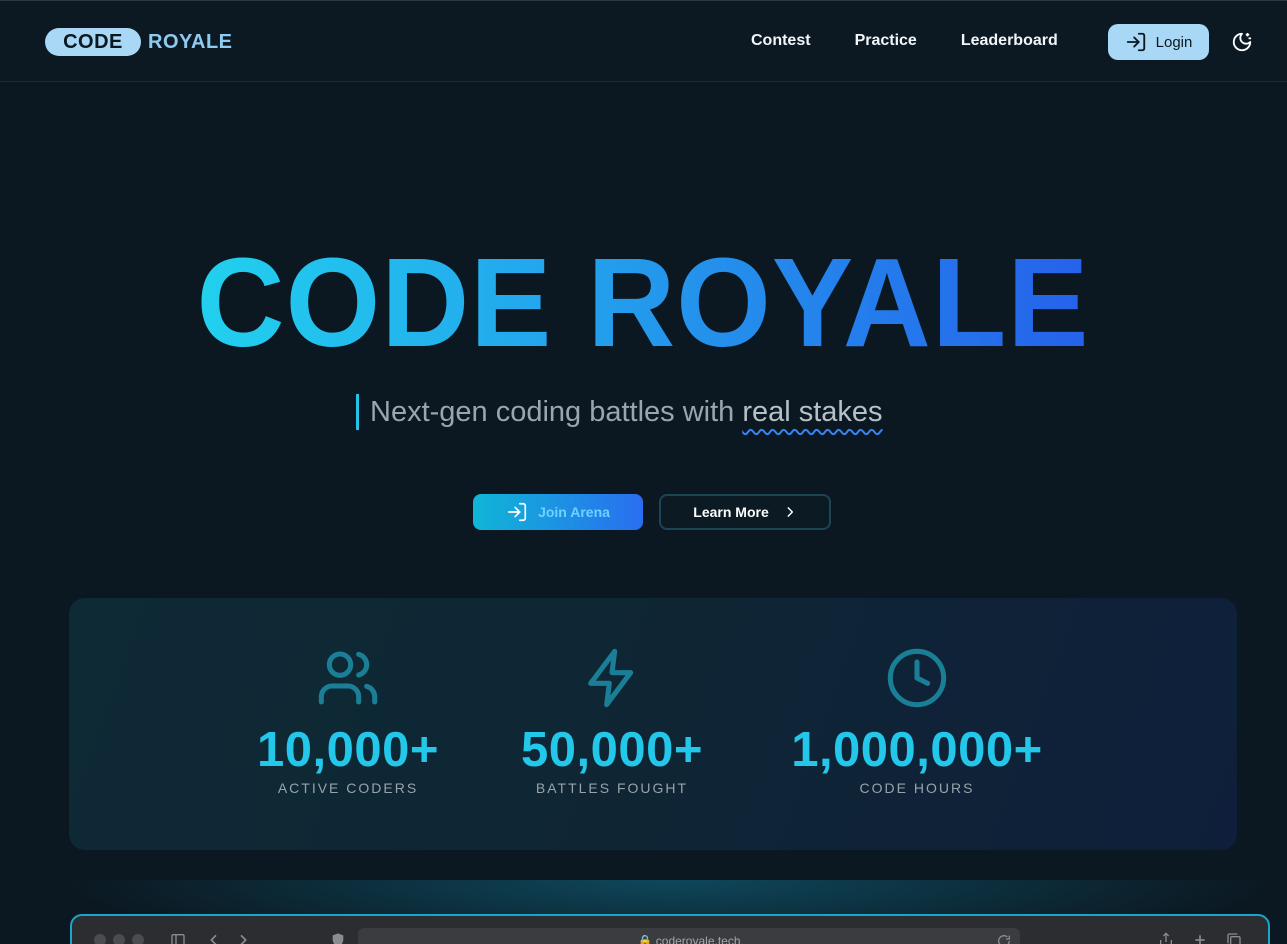 The image size is (1287, 944). Describe the element at coordinates (652, 512) in the screenshot. I see `cta-row: Join Arena Learn More` at that location.